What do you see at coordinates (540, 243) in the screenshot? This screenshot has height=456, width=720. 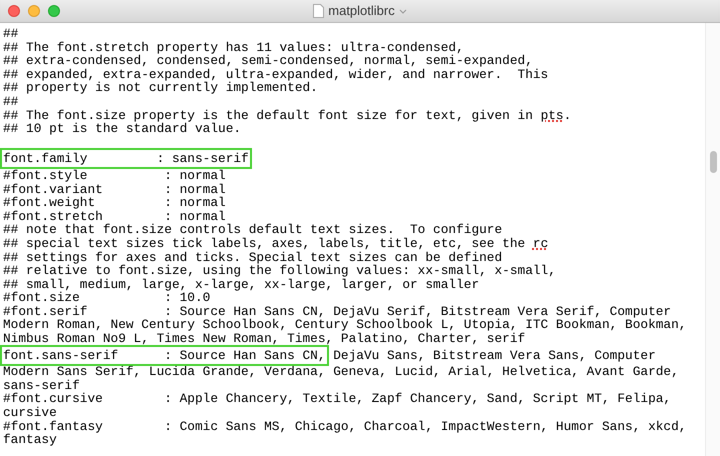 I see `misspelled-word: rc` at bounding box center [540, 243].